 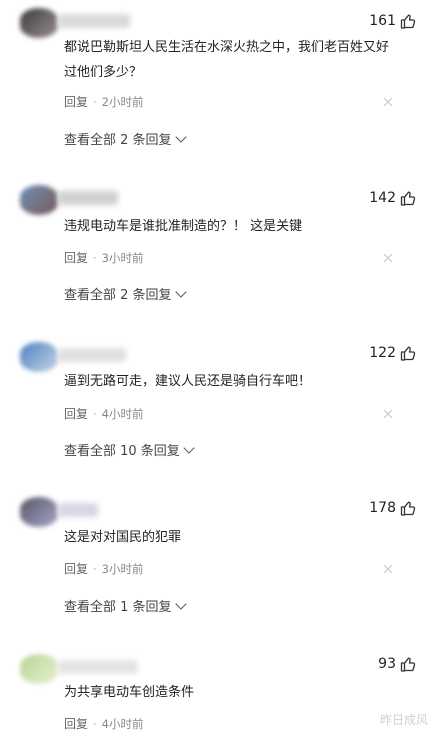 What do you see at coordinates (387, 664) in the screenshot?
I see `like-count: 93` at bounding box center [387, 664].